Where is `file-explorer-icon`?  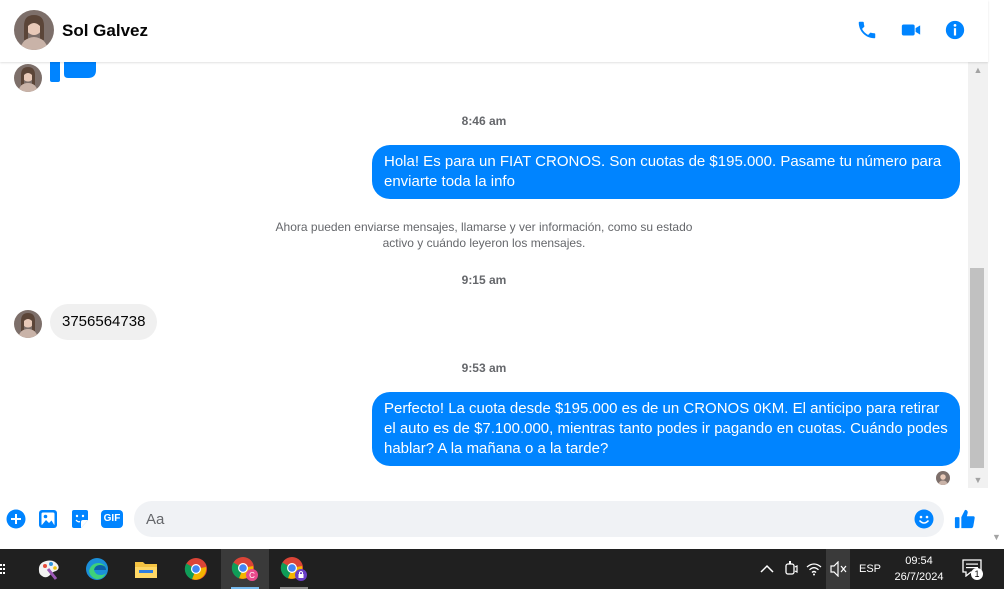
file-explorer-icon is located at coordinates (146, 569).